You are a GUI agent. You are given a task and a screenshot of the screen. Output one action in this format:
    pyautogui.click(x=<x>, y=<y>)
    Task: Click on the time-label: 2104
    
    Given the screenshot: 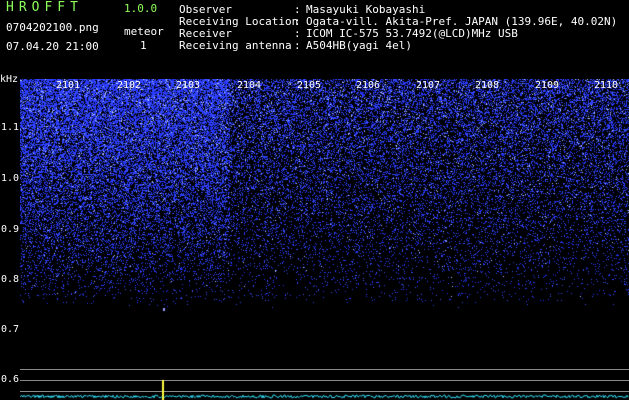 What is the action you would take?
    pyautogui.click(x=249, y=85)
    